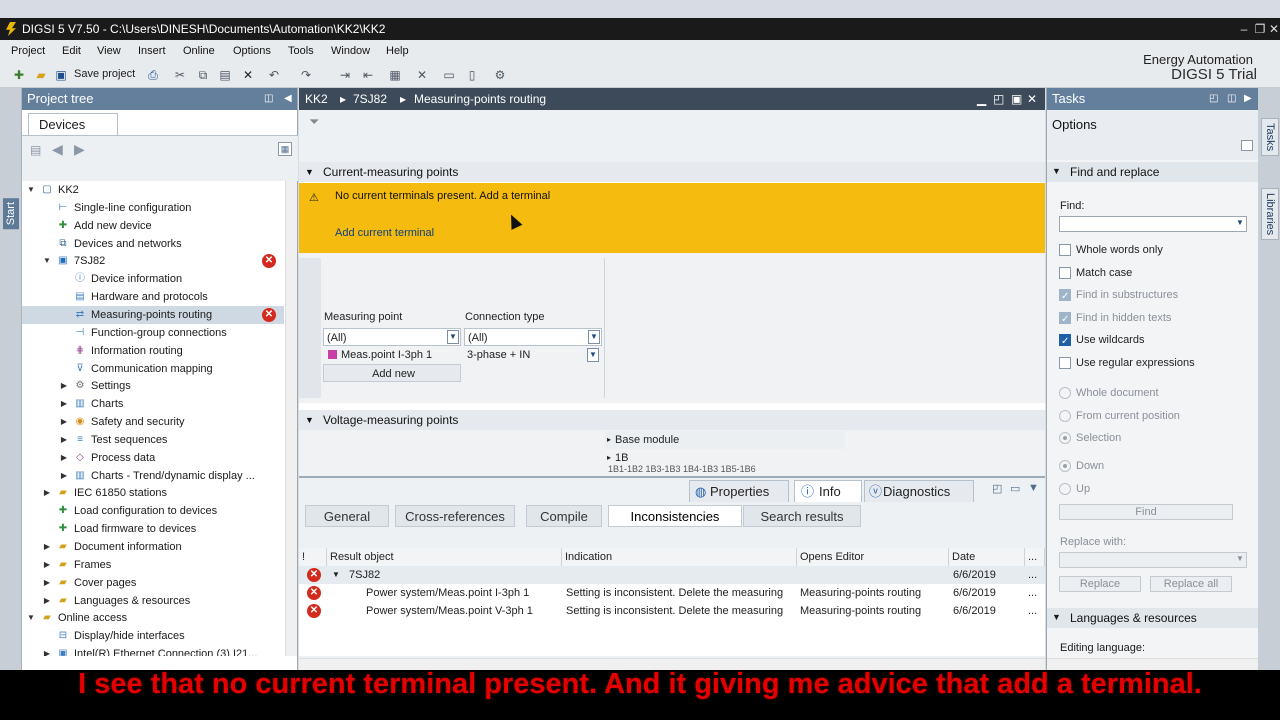 This screenshot has height=720, width=1280. Describe the element at coordinates (1115, 319) in the screenshot. I see `option-find-in-hidden-texts: Find in hidden texts` at that location.